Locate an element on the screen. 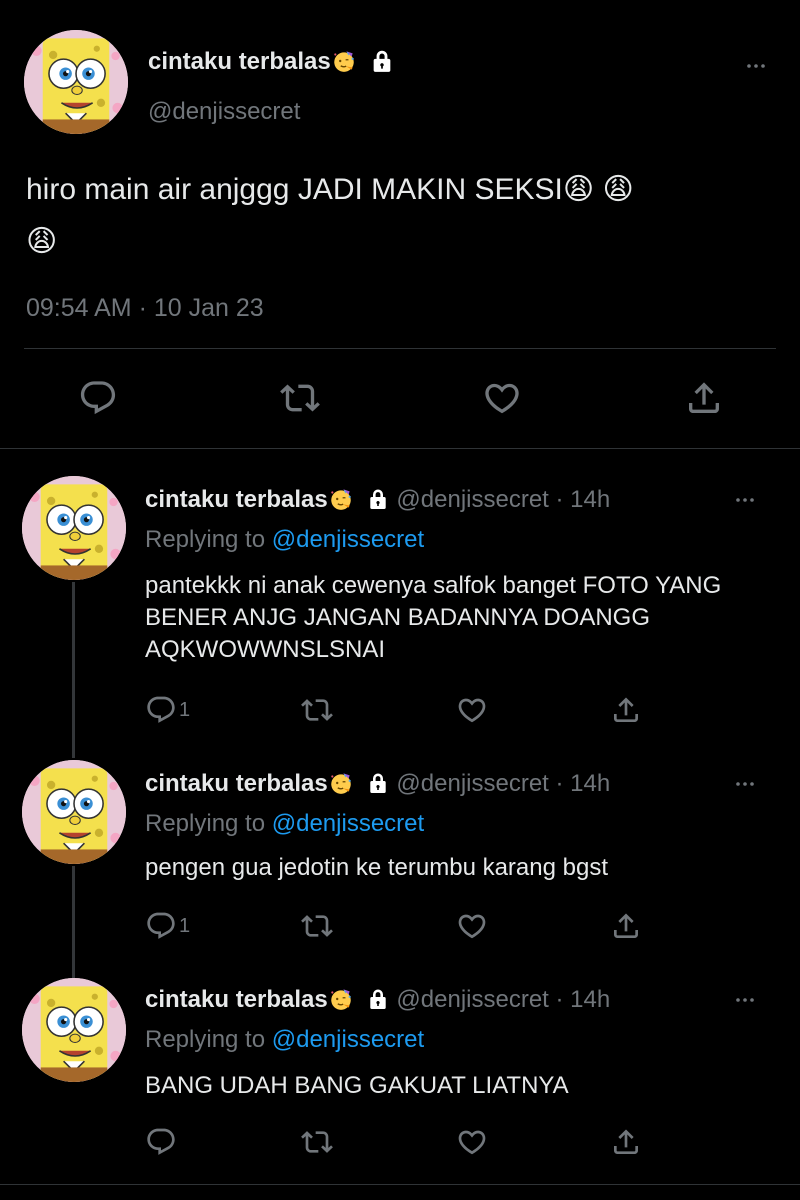 The height and width of the screenshot is (1200, 800). reply-text: BANG UDAH BANG GAKUAT LIATNYA is located at coordinates (357, 1085).